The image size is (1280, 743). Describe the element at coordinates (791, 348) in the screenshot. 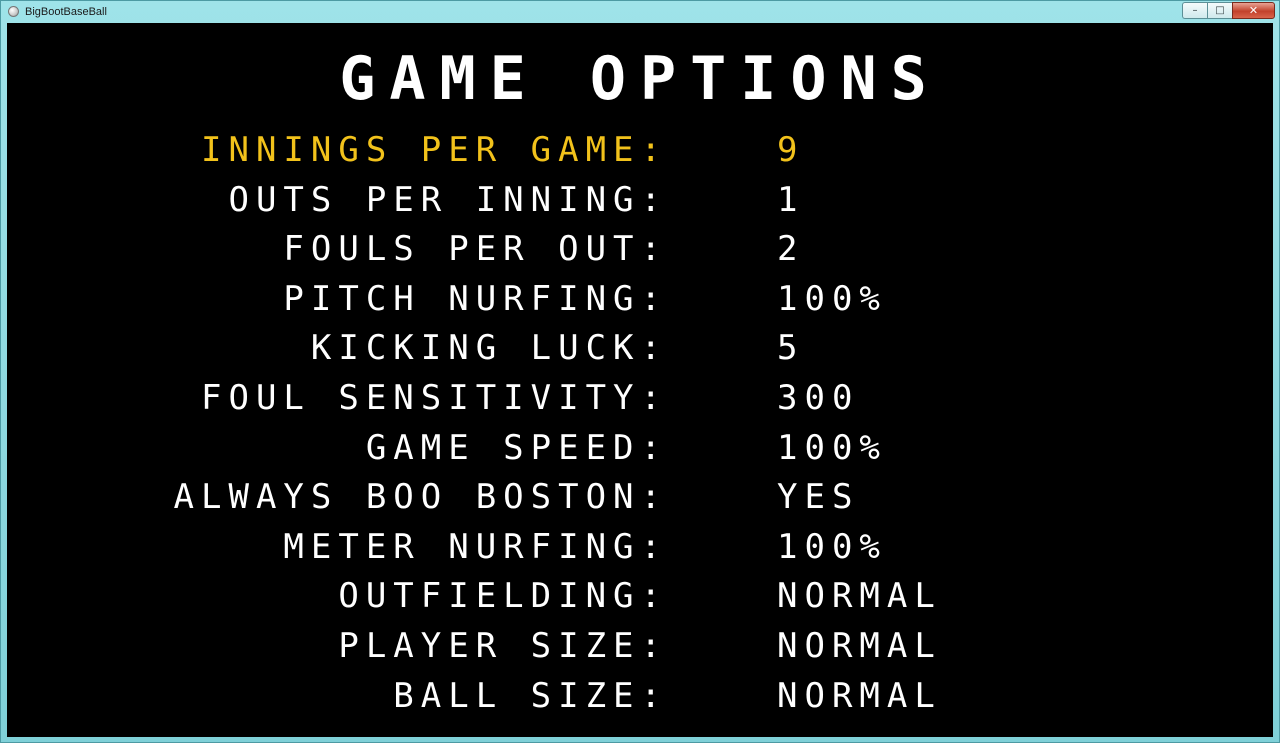

I see `option-value: 5` at that location.